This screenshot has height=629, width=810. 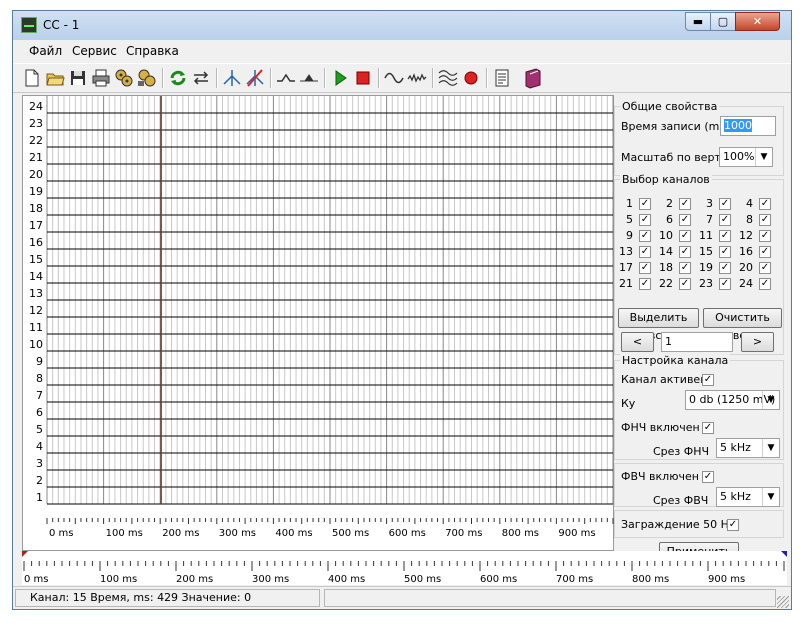 What do you see at coordinates (178, 78) in the screenshot?
I see `refresh-icon` at bounding box center [178, 78].